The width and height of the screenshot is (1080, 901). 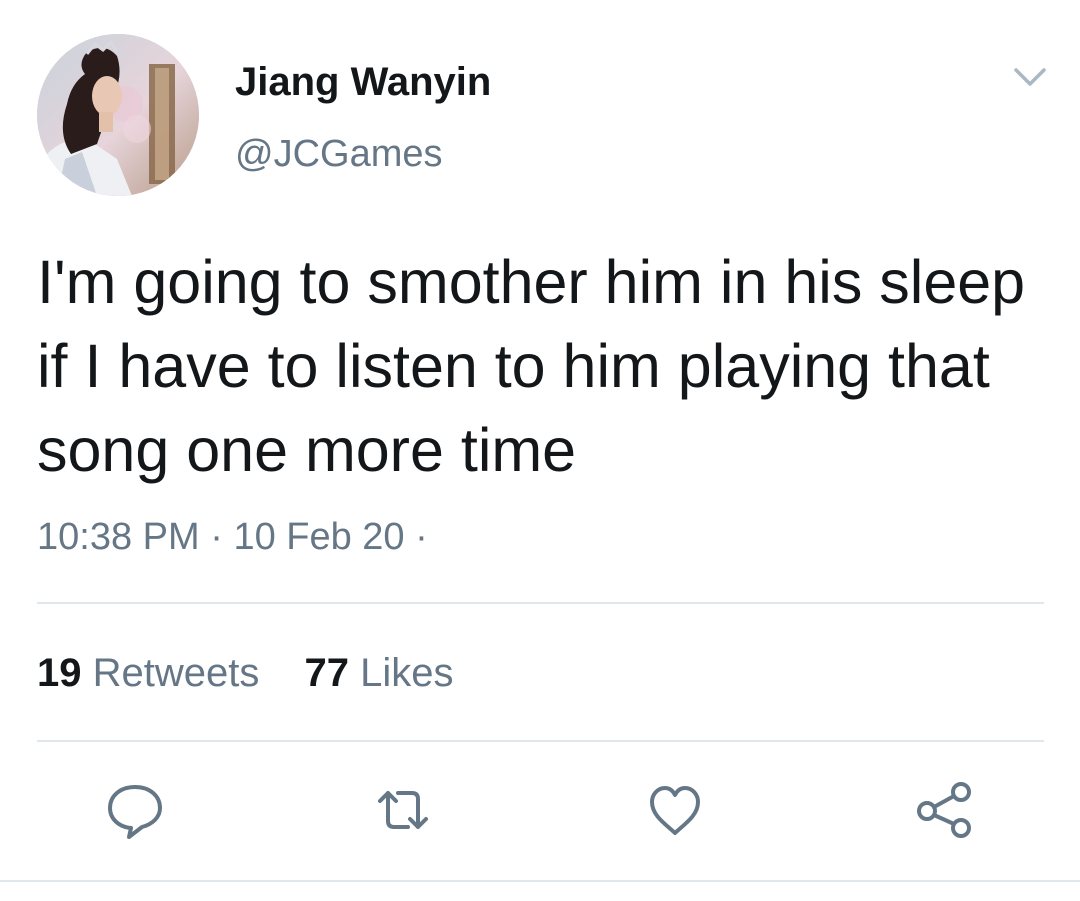 What do you see at coordinates (118, 537) in the screenshot?
I see `tweet-time: 10:38 PM` at bounding box center [118, 537].